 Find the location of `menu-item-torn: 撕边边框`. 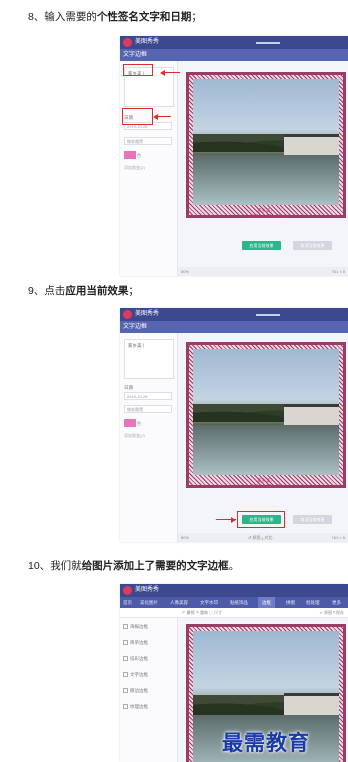

menu-item-torn: 撕边边框 is located at coordinates (139, 691).